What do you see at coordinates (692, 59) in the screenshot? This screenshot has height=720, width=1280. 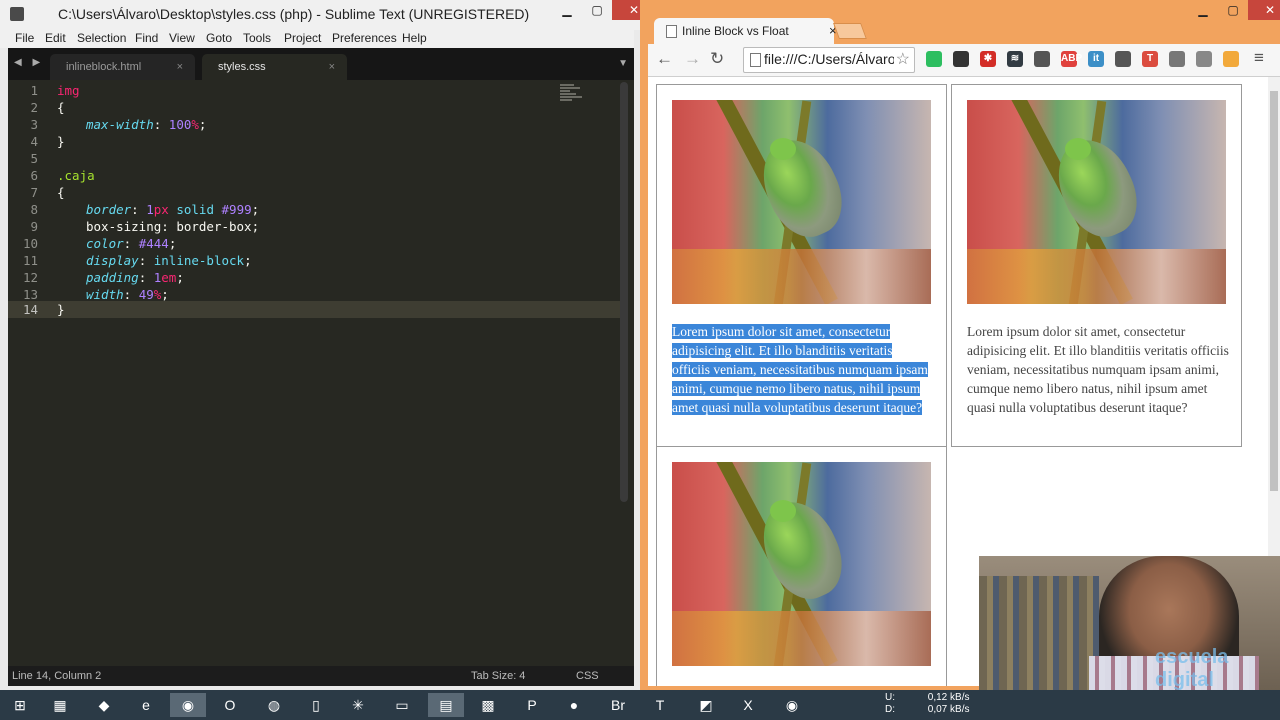 I see `forward-button: →` at bounding box center [692, 59].